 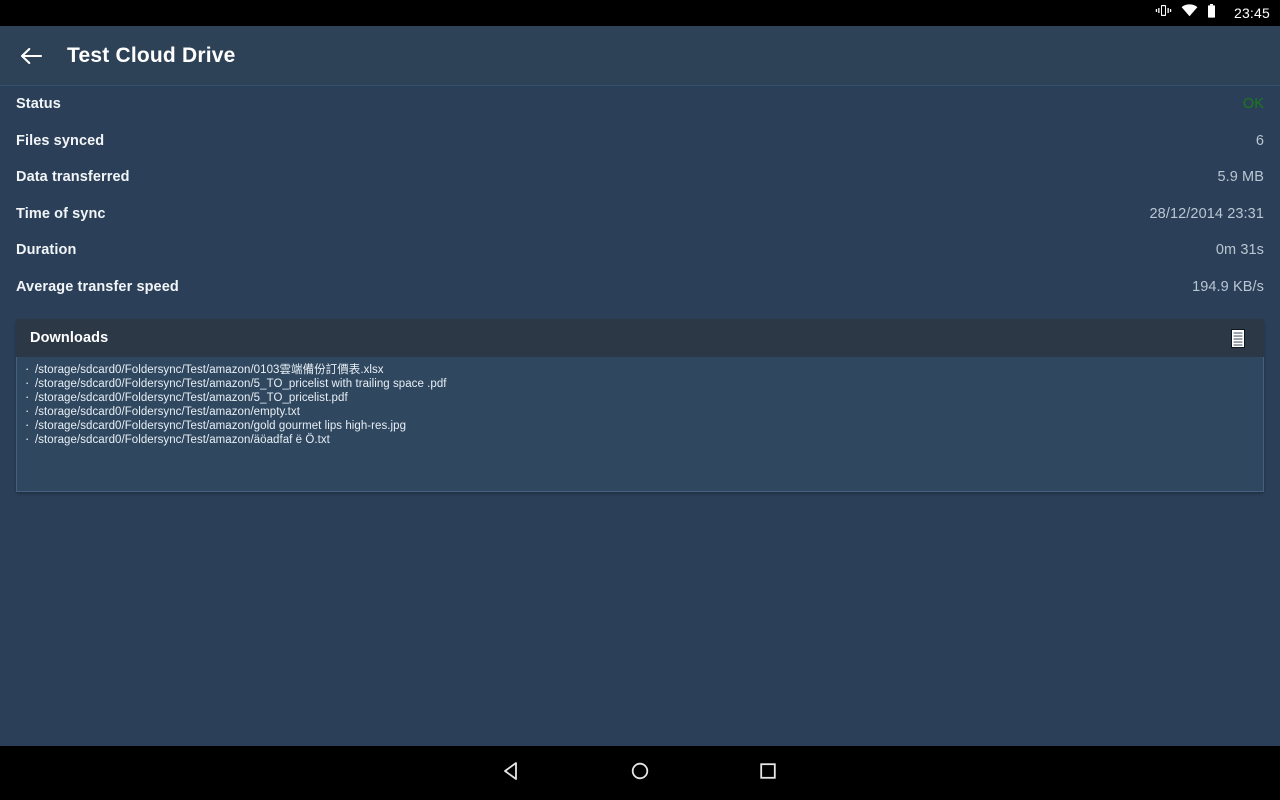 I want to click on stat-row-duration: Duration 0m 31s, so click(x=640, y=250).